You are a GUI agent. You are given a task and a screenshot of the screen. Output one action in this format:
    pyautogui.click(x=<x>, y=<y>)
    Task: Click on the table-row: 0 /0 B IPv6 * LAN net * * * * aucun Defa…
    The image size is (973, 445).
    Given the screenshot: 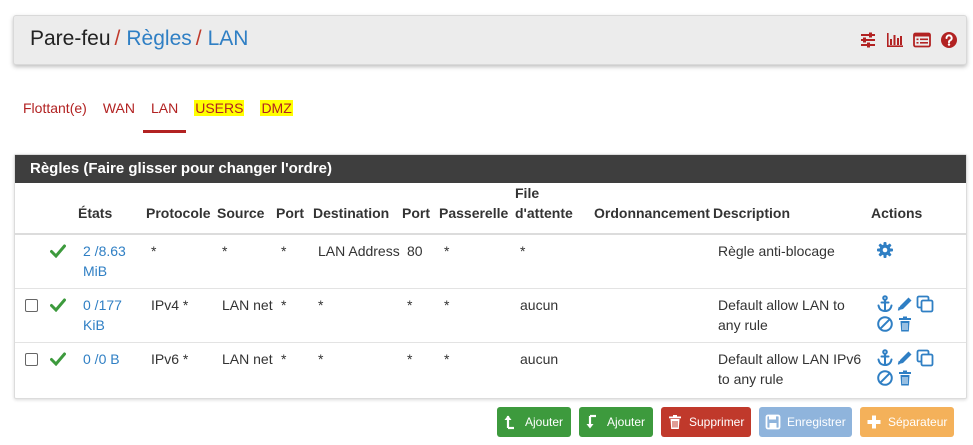 What is the action you would take?
    pyautogui.click(x=490, y=369)
    